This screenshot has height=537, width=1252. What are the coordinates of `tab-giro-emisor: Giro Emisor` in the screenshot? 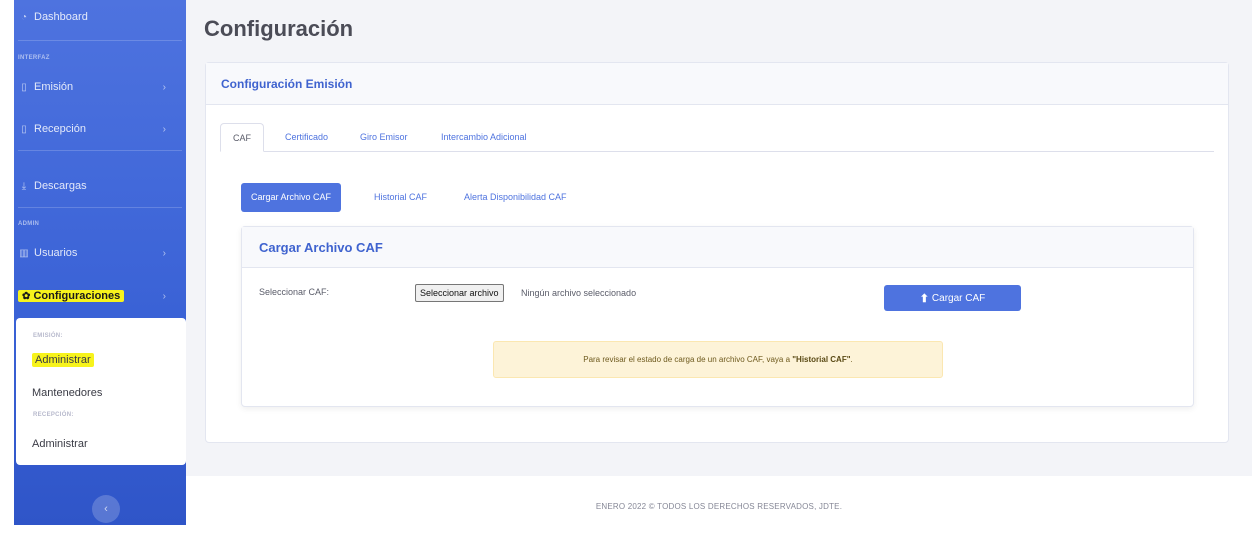 It's located at (384, 137).